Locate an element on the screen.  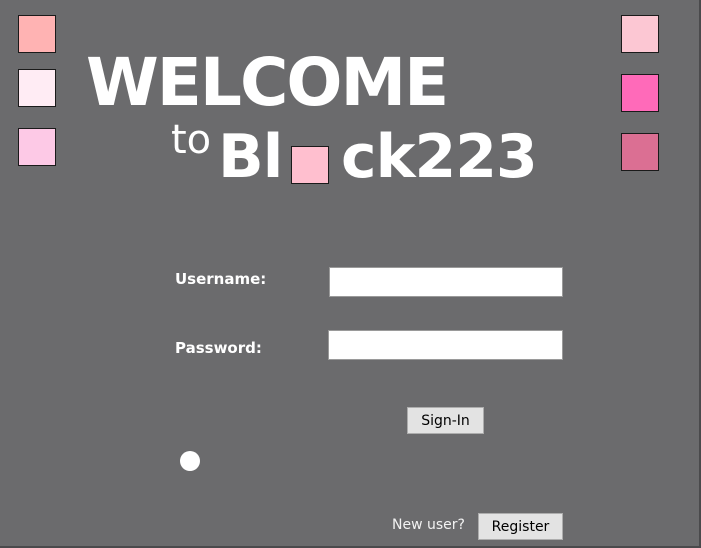
welcome-heading: WELCOME is located at coordinates (267, 82).